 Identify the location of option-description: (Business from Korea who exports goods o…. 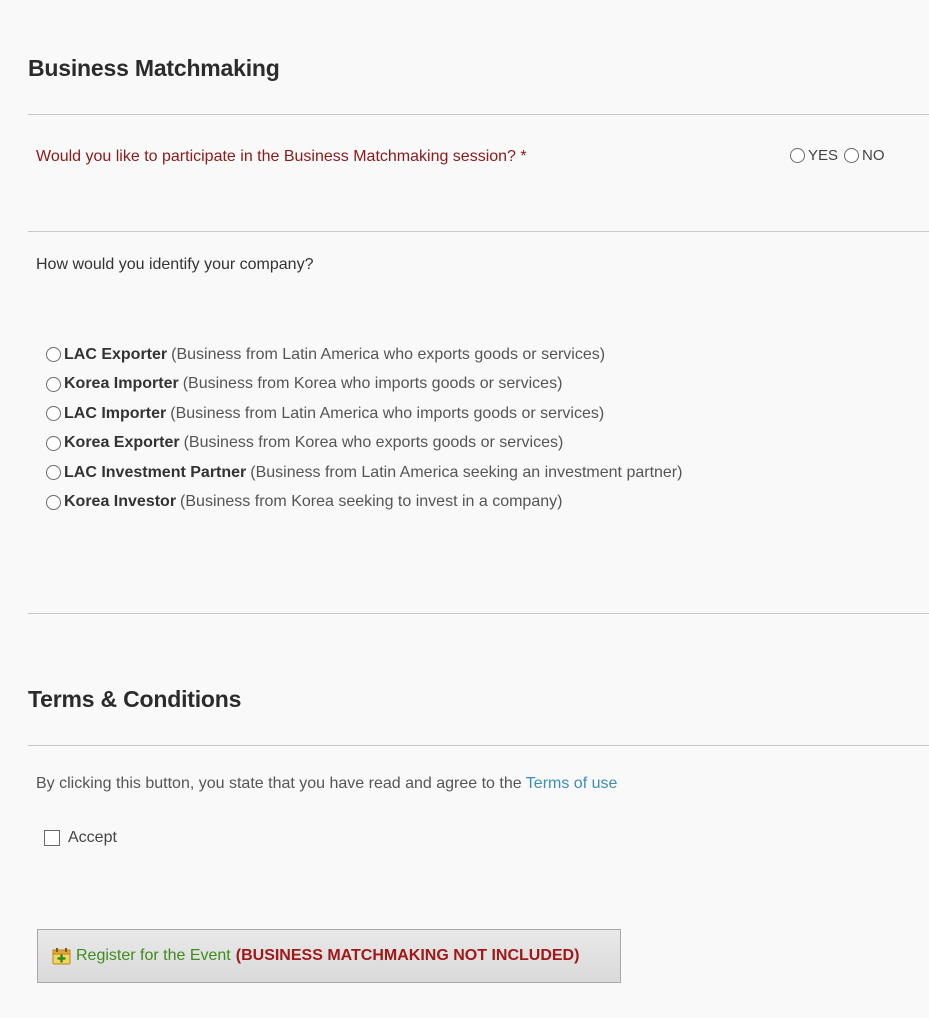
(373, 443).